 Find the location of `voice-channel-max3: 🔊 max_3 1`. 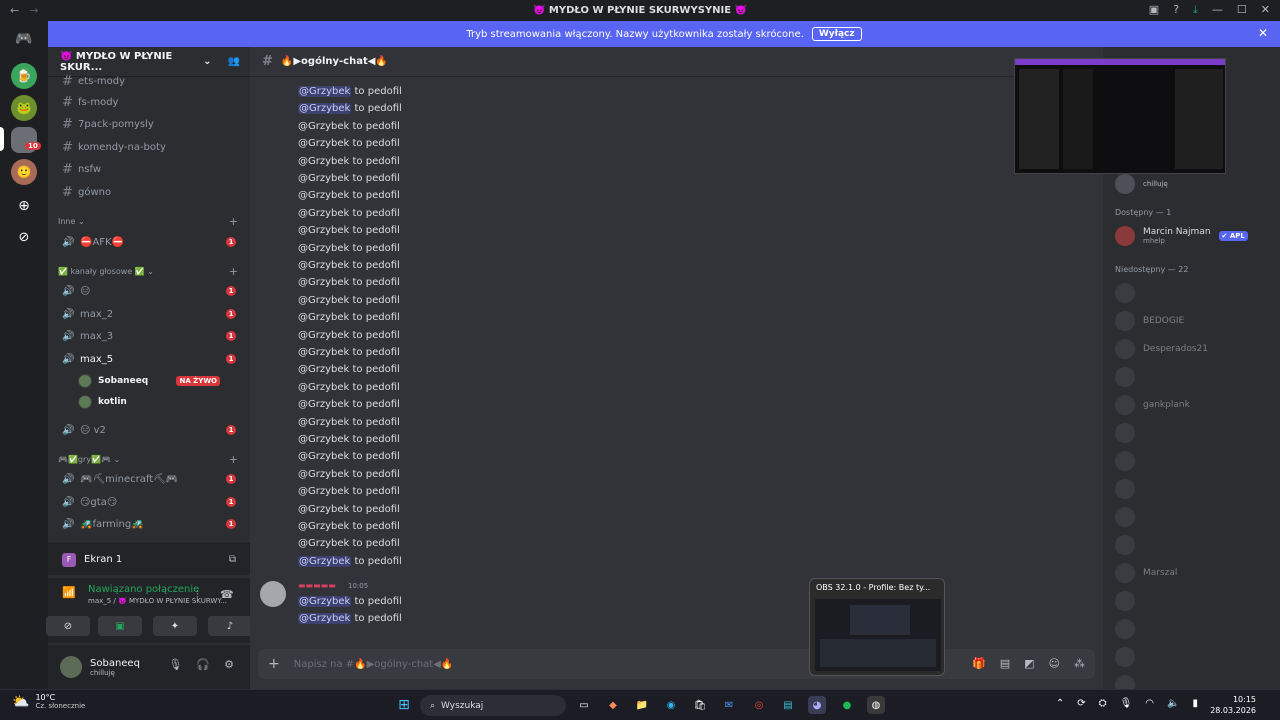

voice-channel-max3: 🔊 max_3 1 is located at coordinates (151, 336).